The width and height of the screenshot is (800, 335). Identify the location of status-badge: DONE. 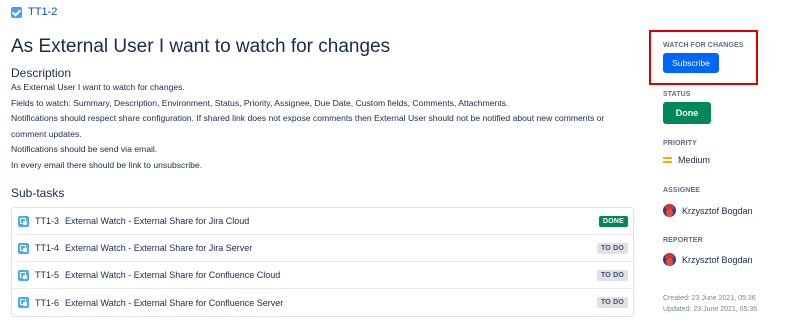
(613, 221).